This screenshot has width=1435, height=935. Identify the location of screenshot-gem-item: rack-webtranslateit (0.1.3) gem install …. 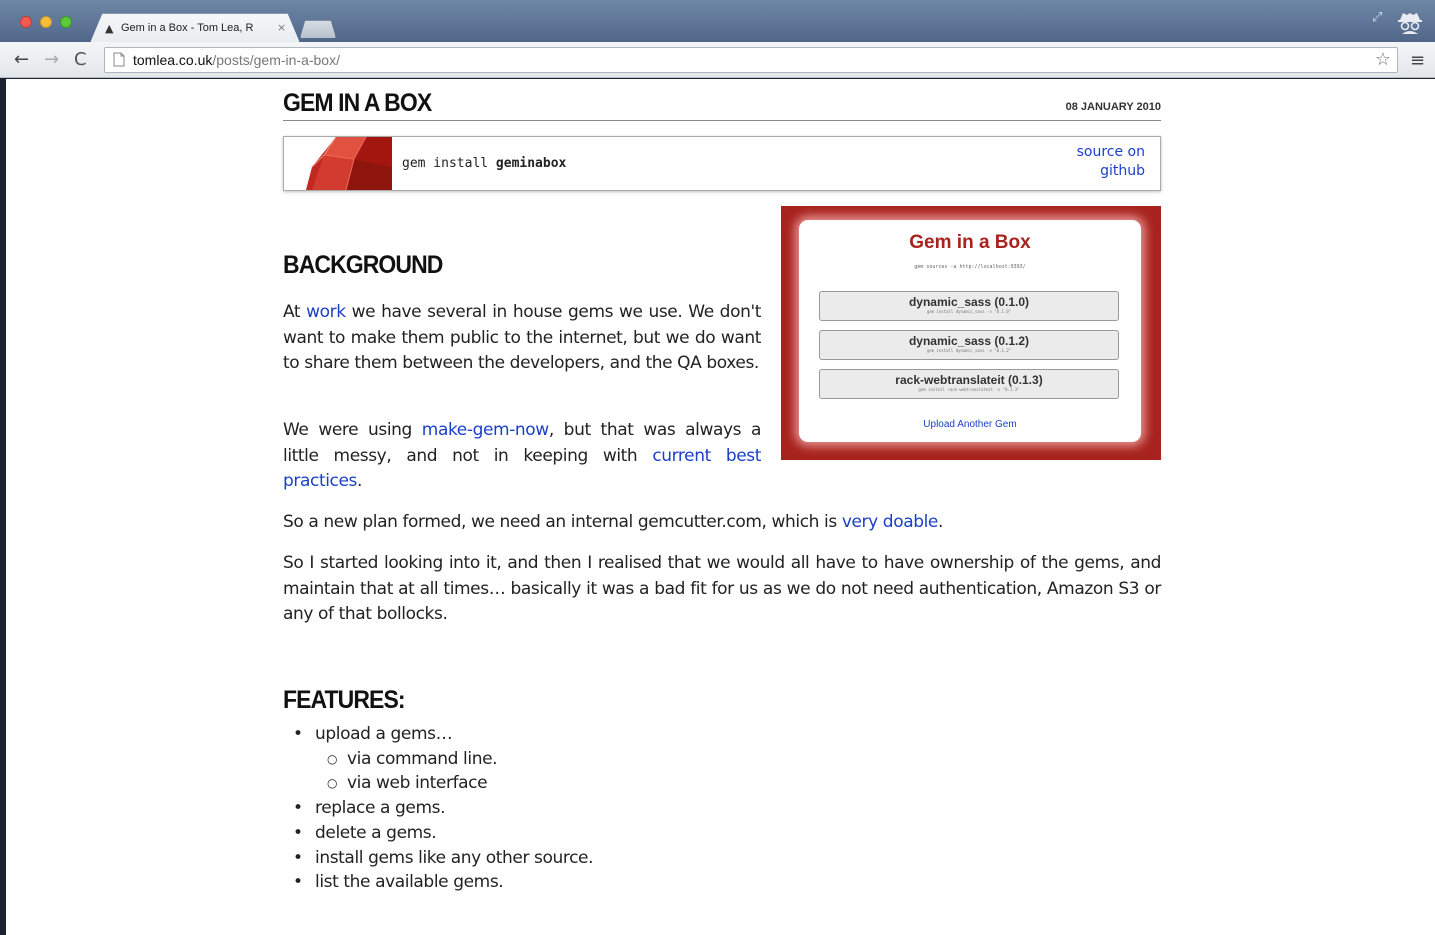
(969, 384).